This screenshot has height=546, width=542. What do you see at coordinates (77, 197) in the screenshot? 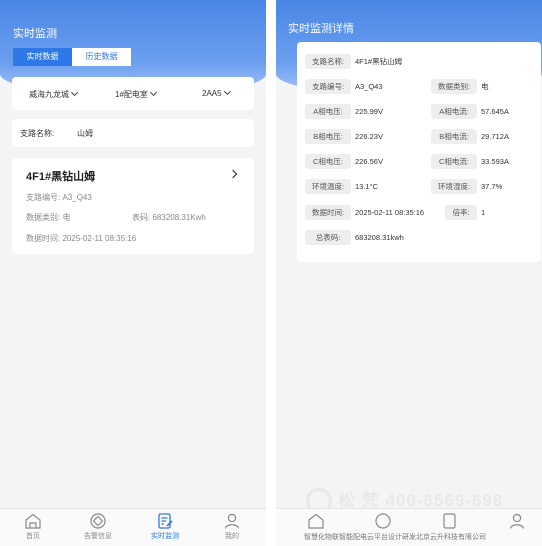
I see `circuit-code-value: A3_Q43` at bounding box center [77, 197].